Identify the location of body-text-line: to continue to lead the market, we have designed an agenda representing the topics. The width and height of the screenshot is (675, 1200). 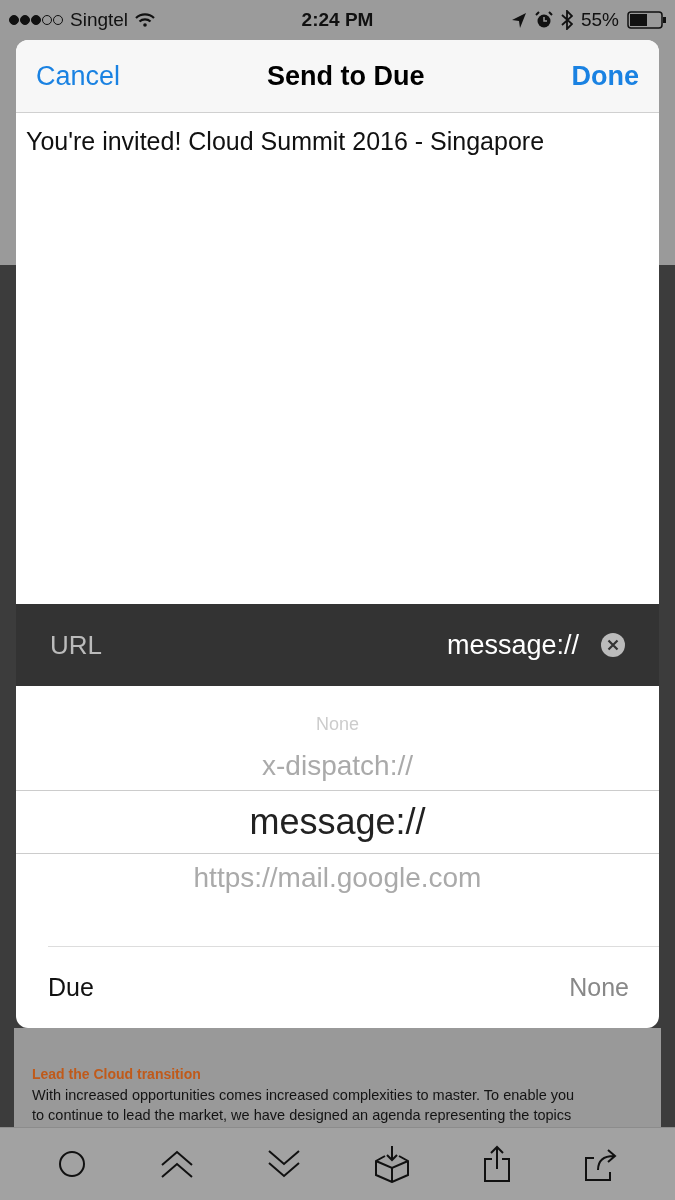
(302, 1115).